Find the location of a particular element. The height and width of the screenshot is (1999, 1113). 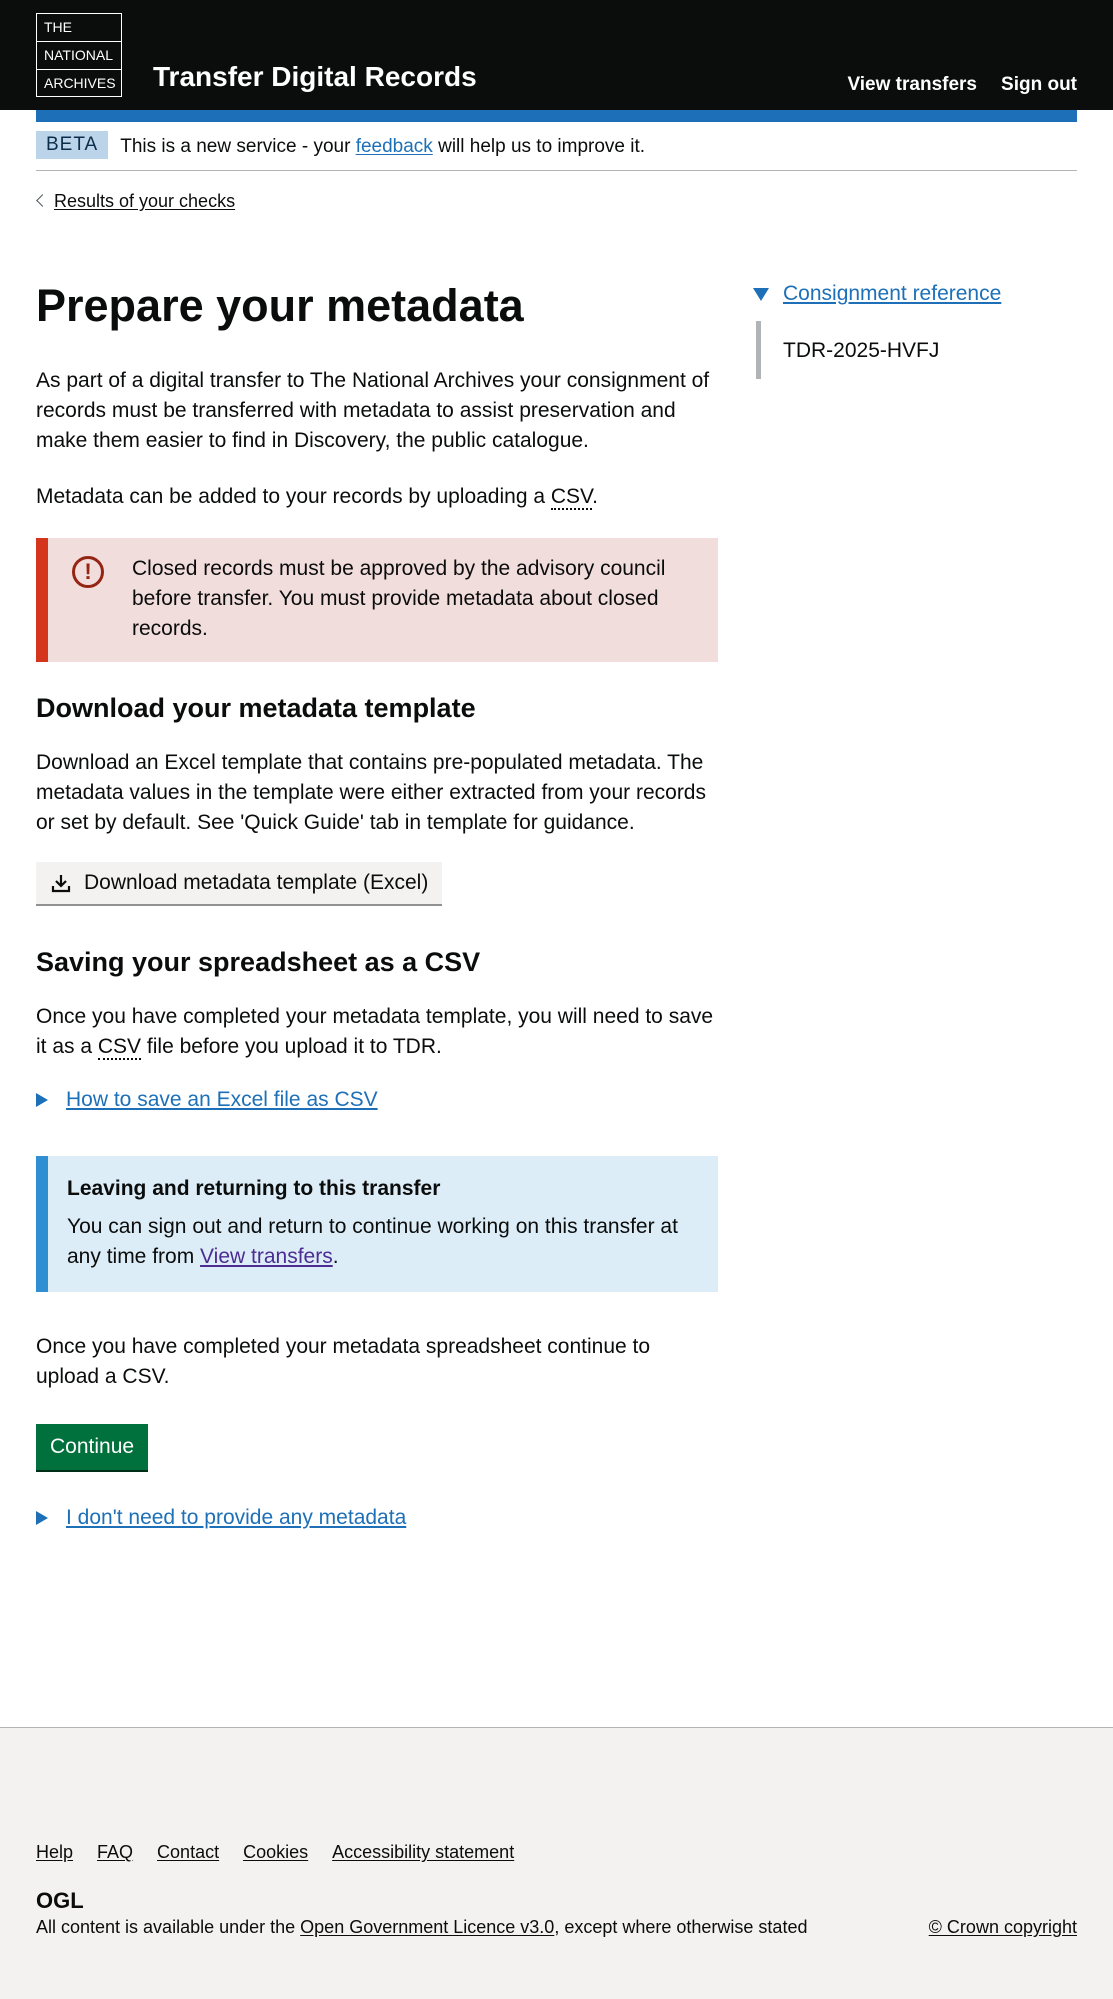

download-heading: Download your metadata template is located at coordinates (256, 708).